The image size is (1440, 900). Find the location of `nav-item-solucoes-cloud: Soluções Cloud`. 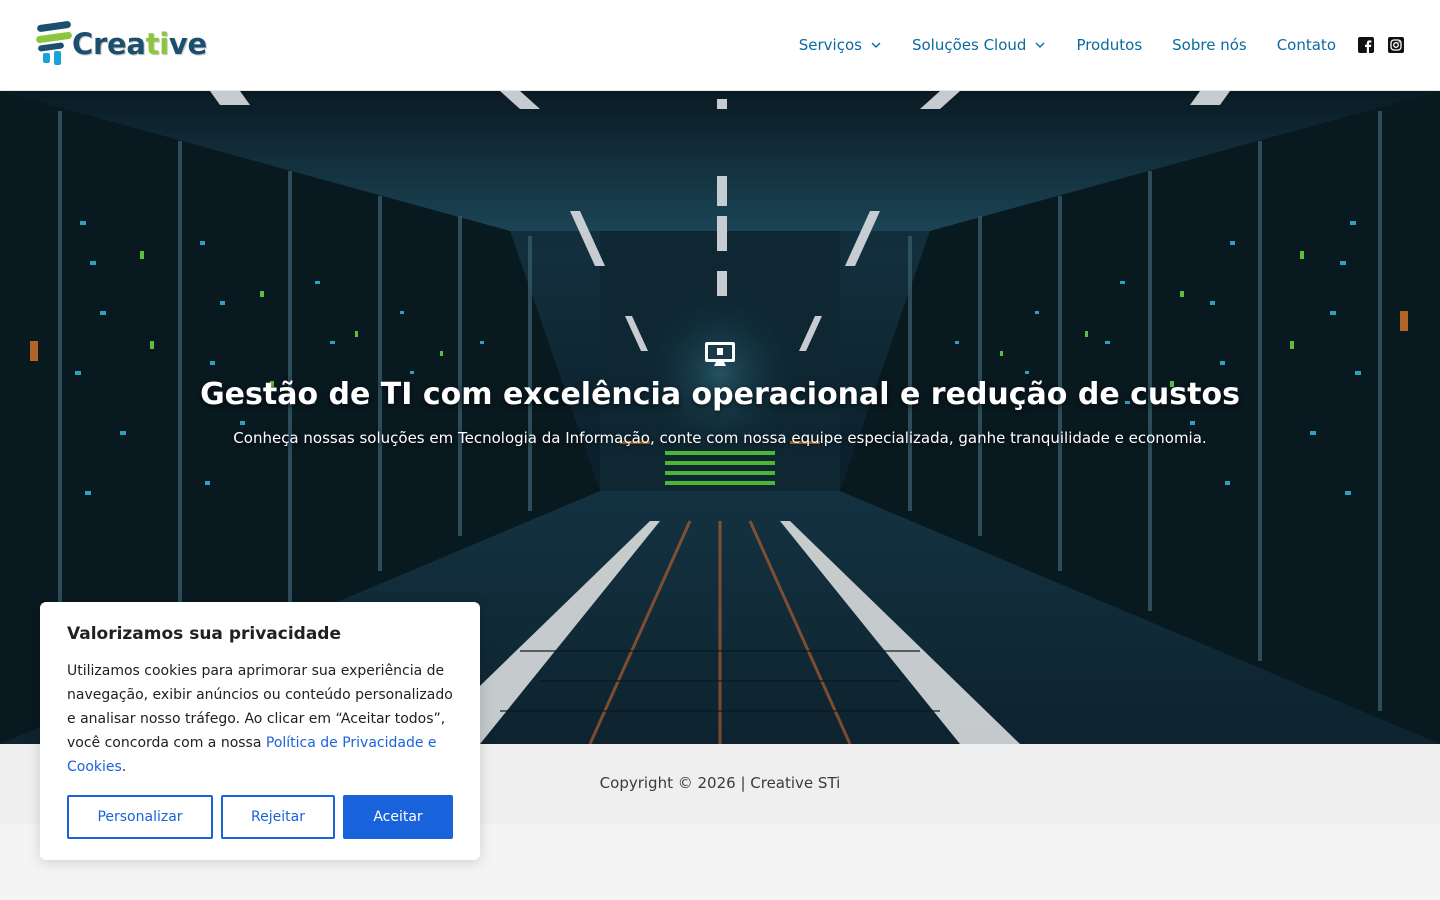

nav-item-solucoes-cloud: Soluções Cloud is located at coordinates (979, 45).